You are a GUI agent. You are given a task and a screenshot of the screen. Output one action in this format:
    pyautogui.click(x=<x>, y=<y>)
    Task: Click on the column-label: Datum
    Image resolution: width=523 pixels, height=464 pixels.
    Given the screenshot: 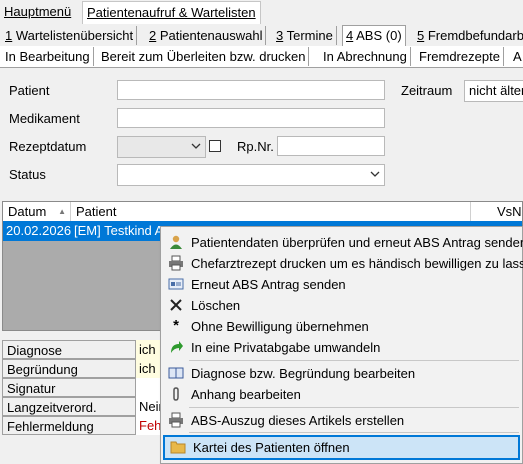 What is the action you would take?
    pyautogui.click(x=27, y=211)
    